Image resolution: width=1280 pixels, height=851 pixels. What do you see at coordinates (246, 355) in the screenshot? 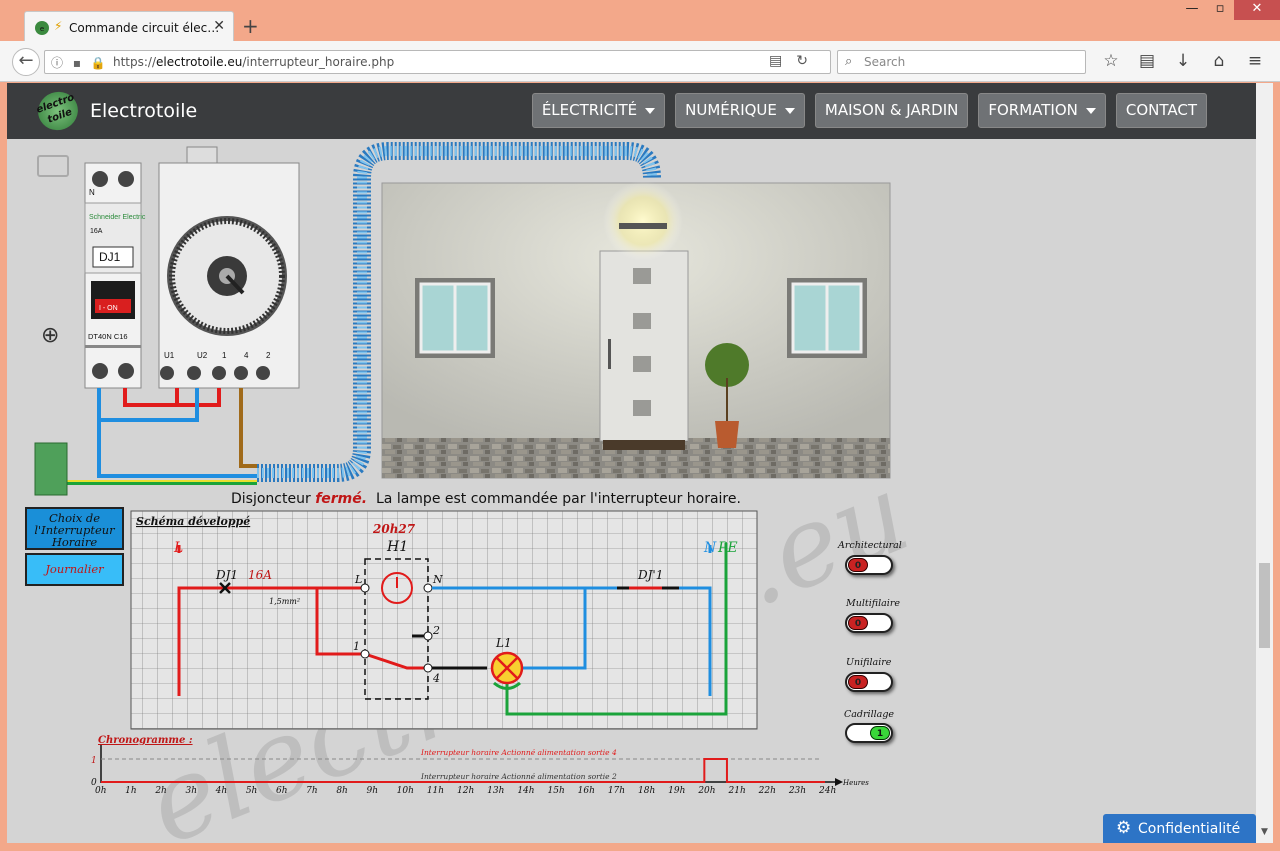
I see `timer-terminal-4: 4` at bounding box center [246, 355].